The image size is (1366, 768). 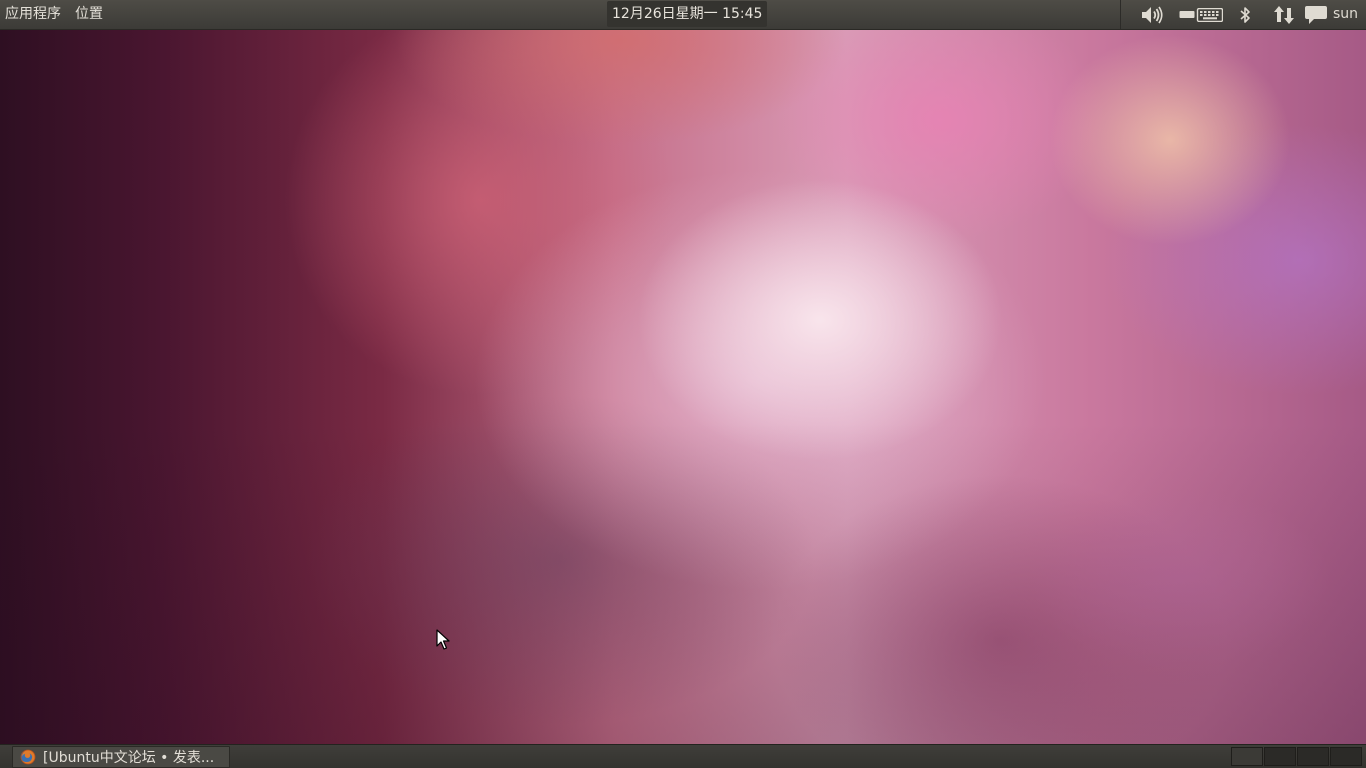 What do you see at coordinates (33, 14) in the screenshot?
I see `applications-menu: 应用程序` at bounding box center [33, 14].